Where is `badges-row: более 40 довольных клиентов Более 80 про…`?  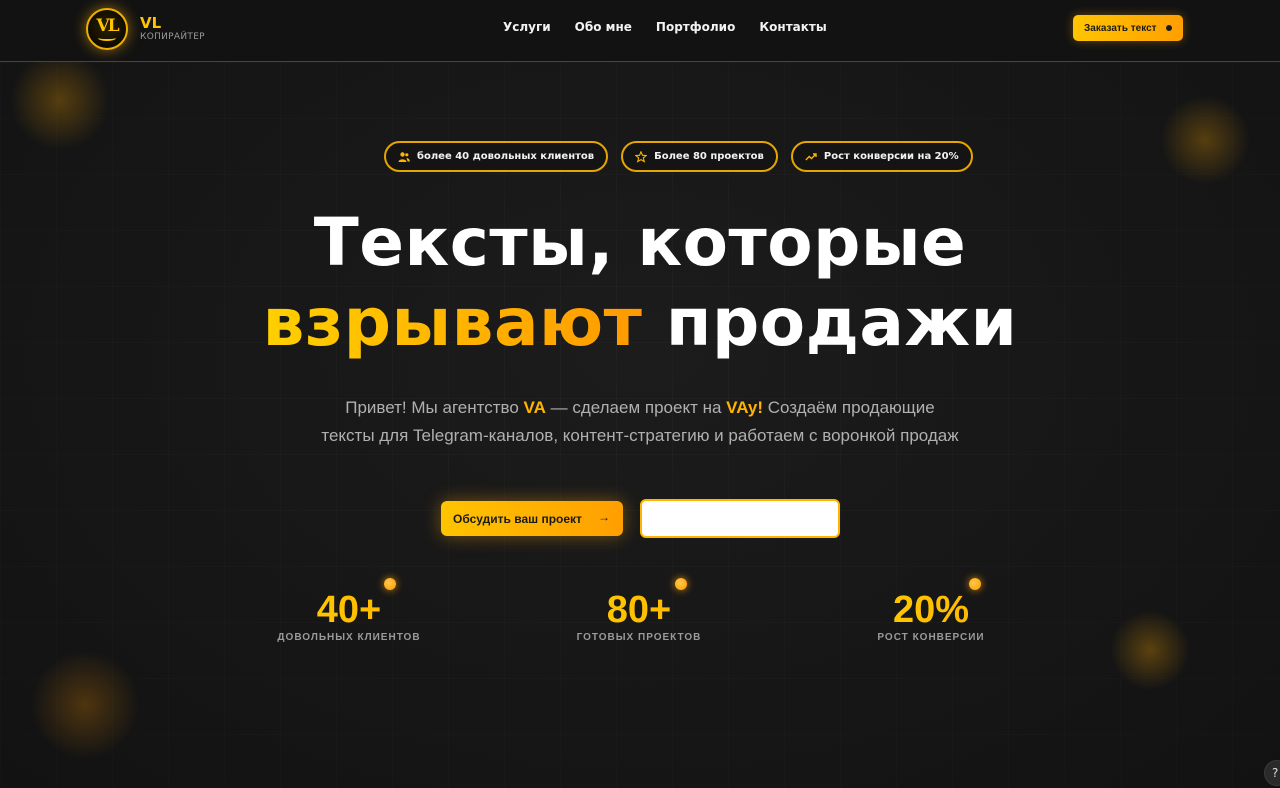
badges-row: более 40 довольных клиентов Более 80 про… is located at coordinates (678, 156).